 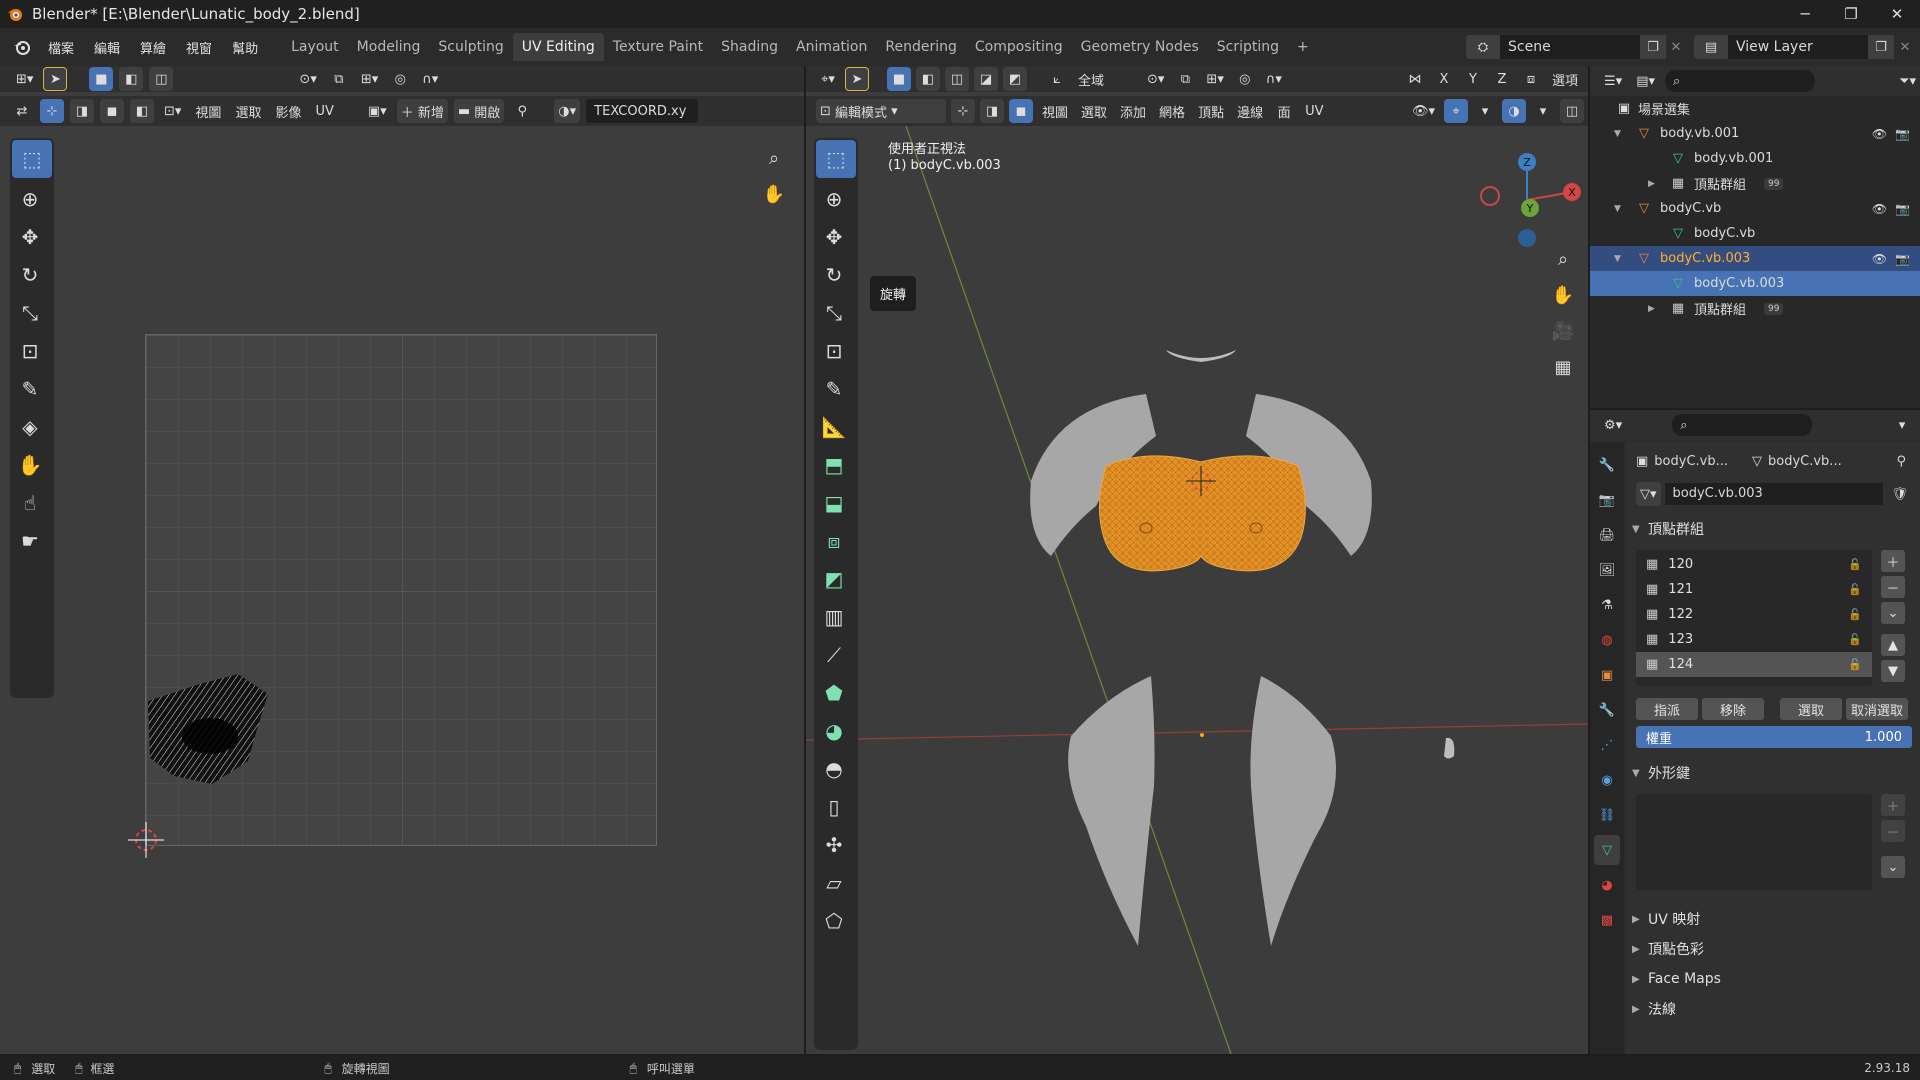 What do you see at coordinates (558, 47) in the screenshot?
I see `tab-uv-editing: UV Editing` at bounding box center [558, 47].